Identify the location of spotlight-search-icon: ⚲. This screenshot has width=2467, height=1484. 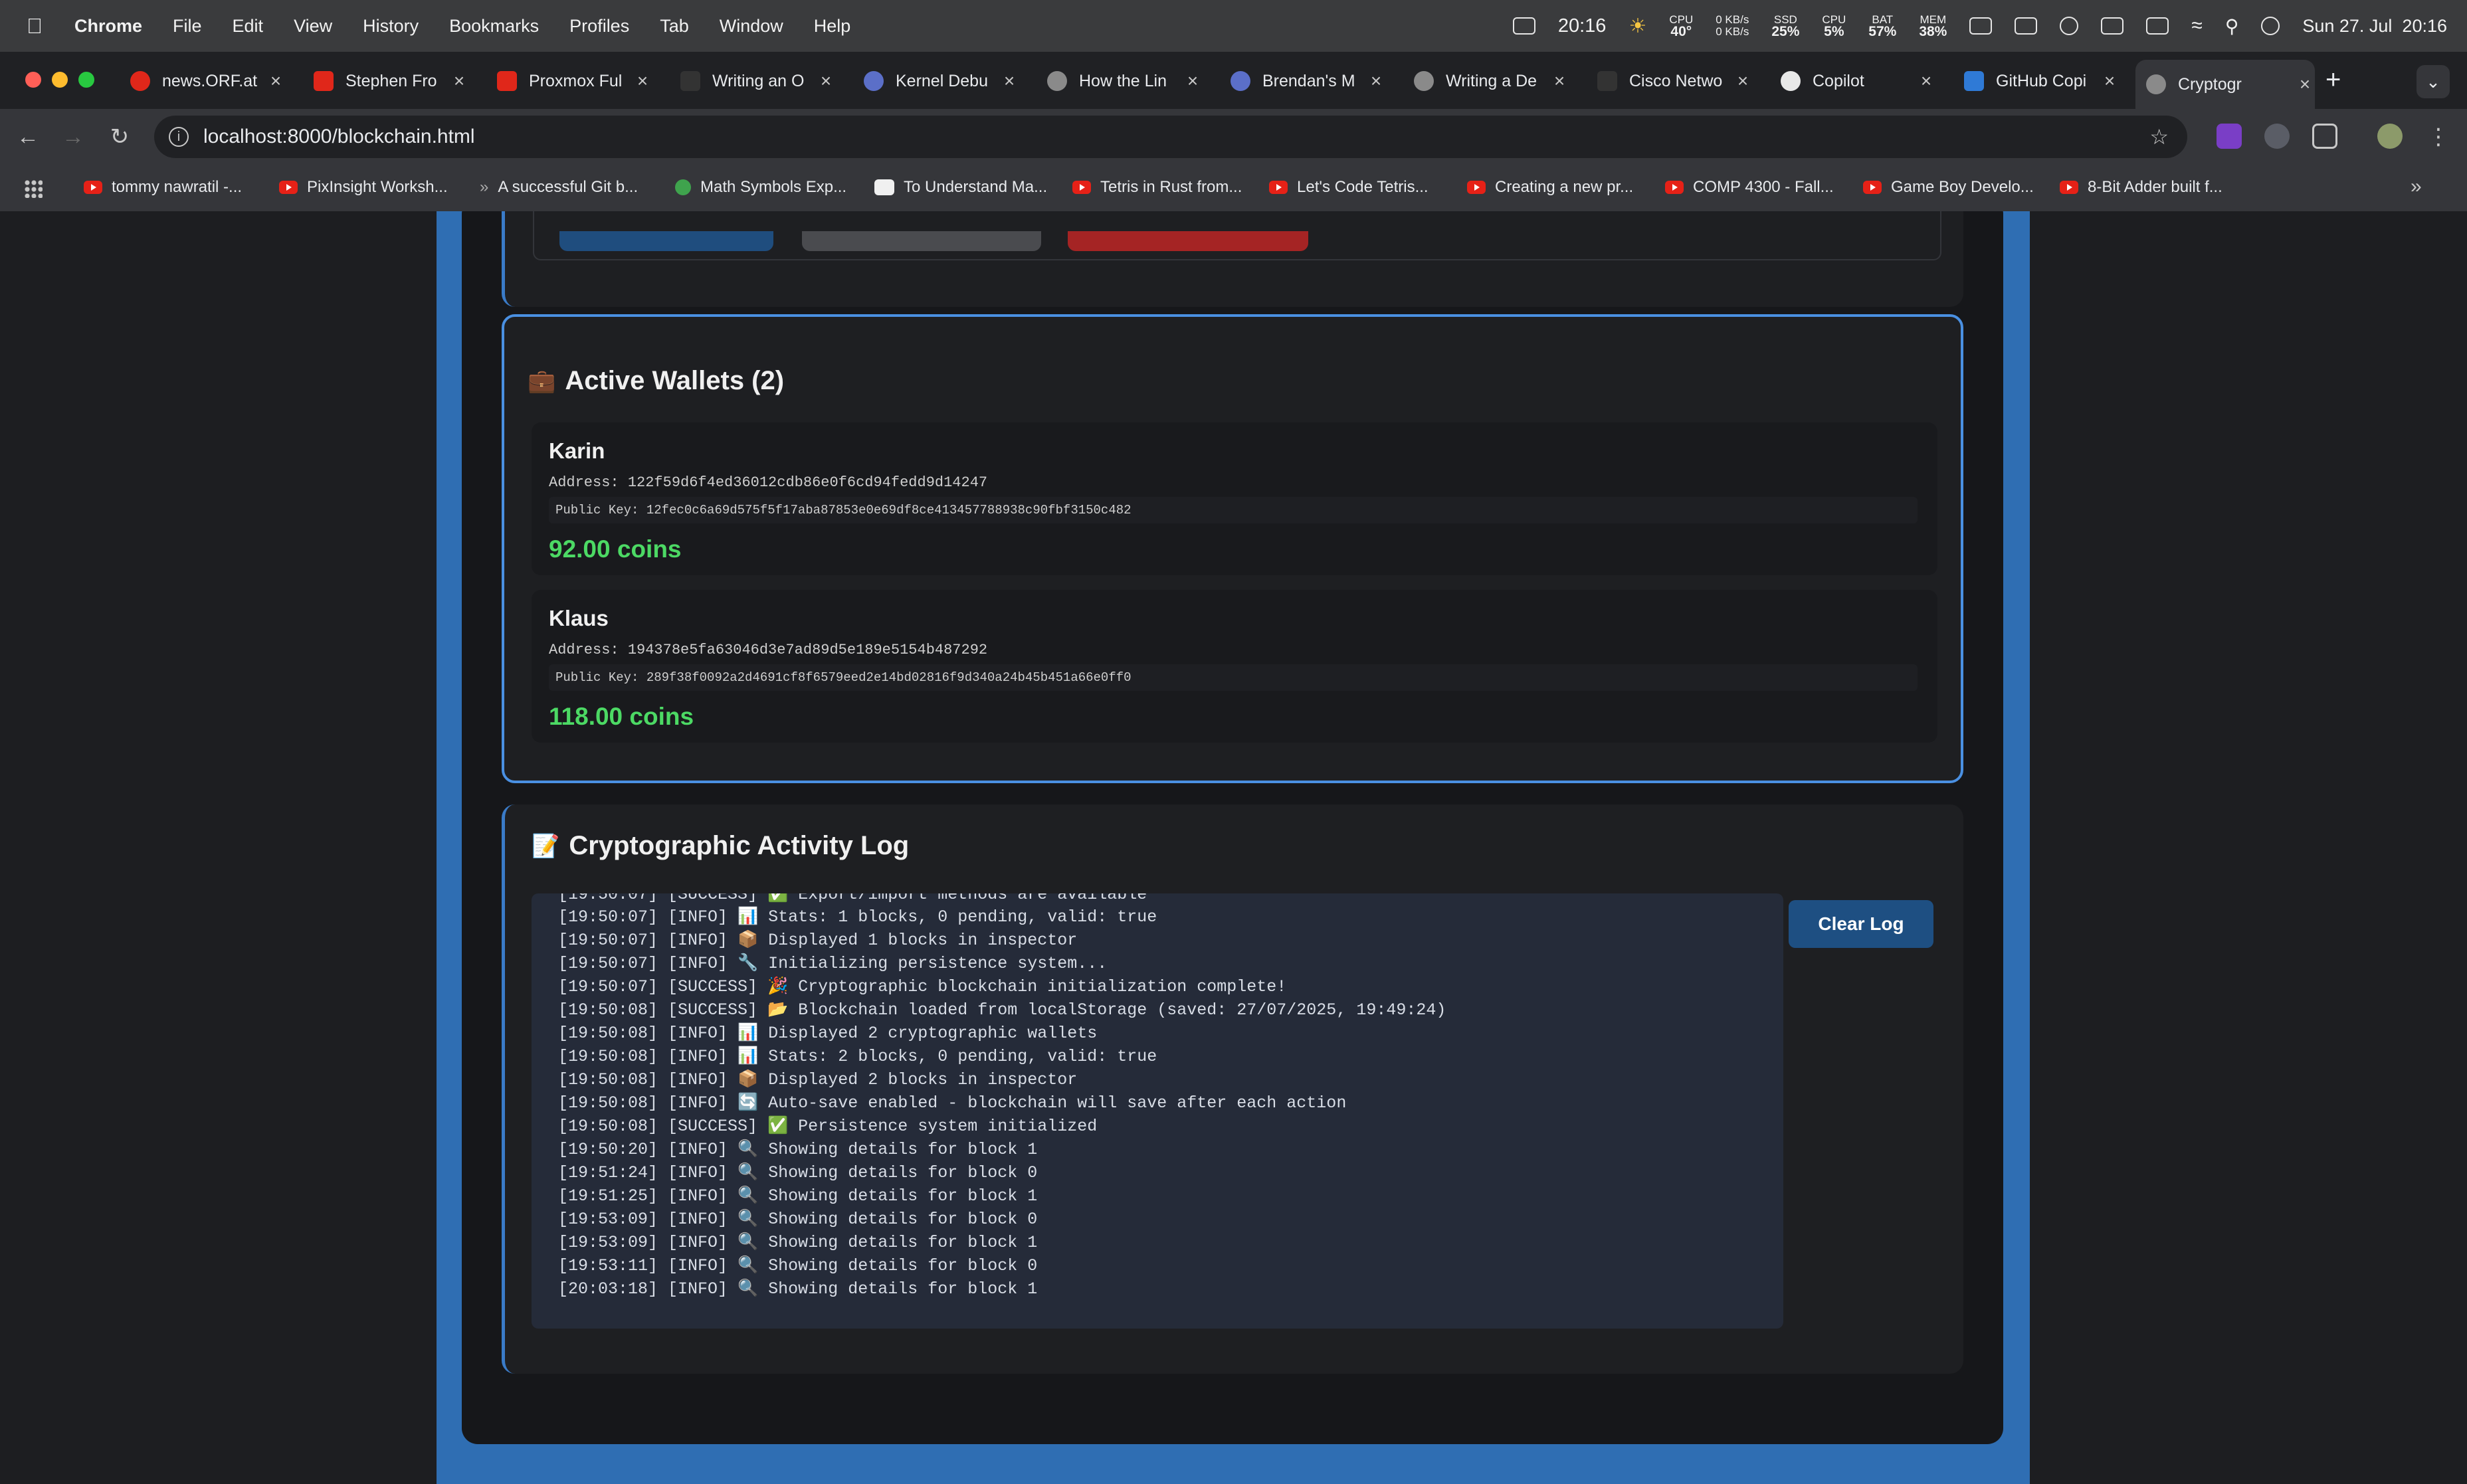
(2232, 26).